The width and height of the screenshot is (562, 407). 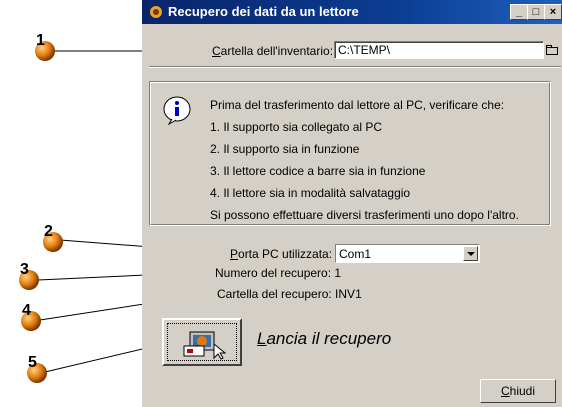 I want to click on callout-4: 4, so click(x=31, y=316).